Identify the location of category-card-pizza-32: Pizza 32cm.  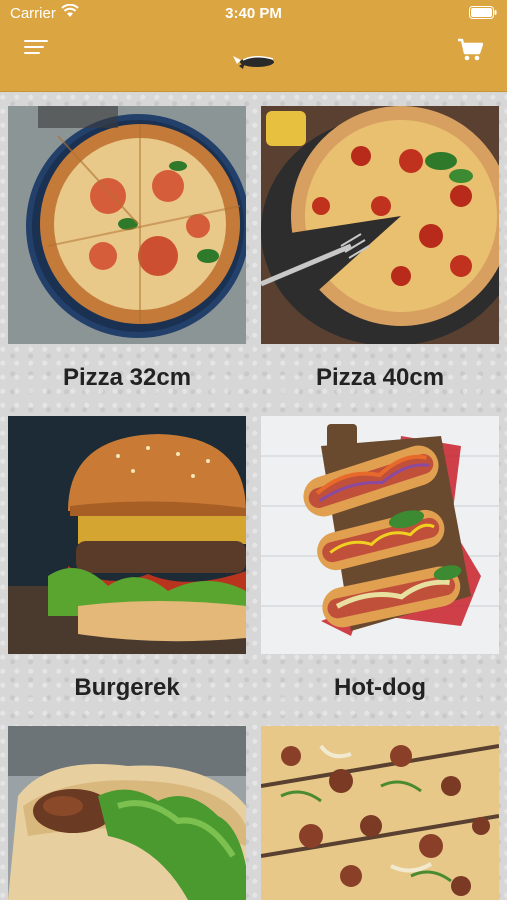
(127, 248).